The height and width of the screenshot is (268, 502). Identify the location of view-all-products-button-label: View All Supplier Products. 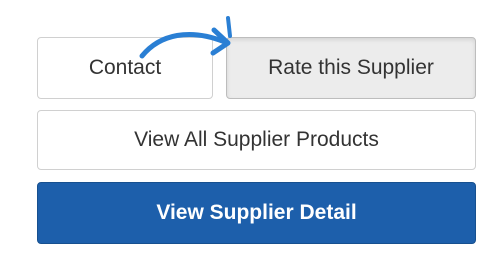
(256, 139).